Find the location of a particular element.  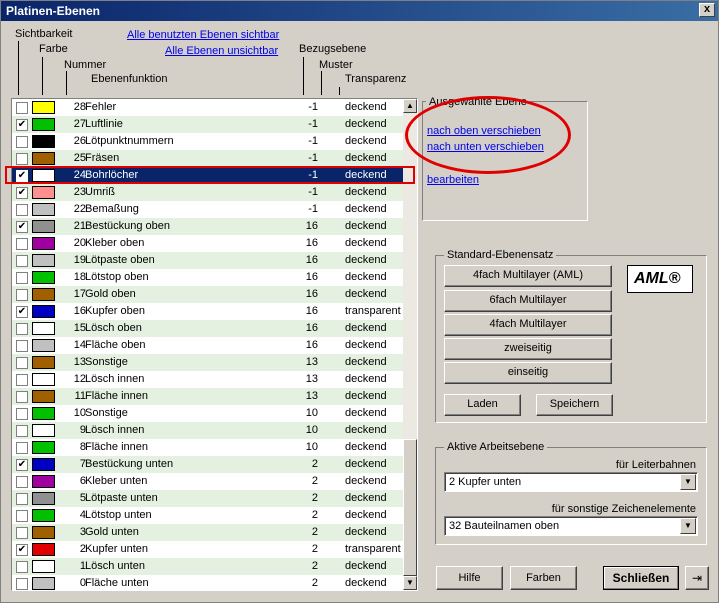

layer-row: 26 Lötpunktnummern -1 deckend is located at coordinates (207, 141).